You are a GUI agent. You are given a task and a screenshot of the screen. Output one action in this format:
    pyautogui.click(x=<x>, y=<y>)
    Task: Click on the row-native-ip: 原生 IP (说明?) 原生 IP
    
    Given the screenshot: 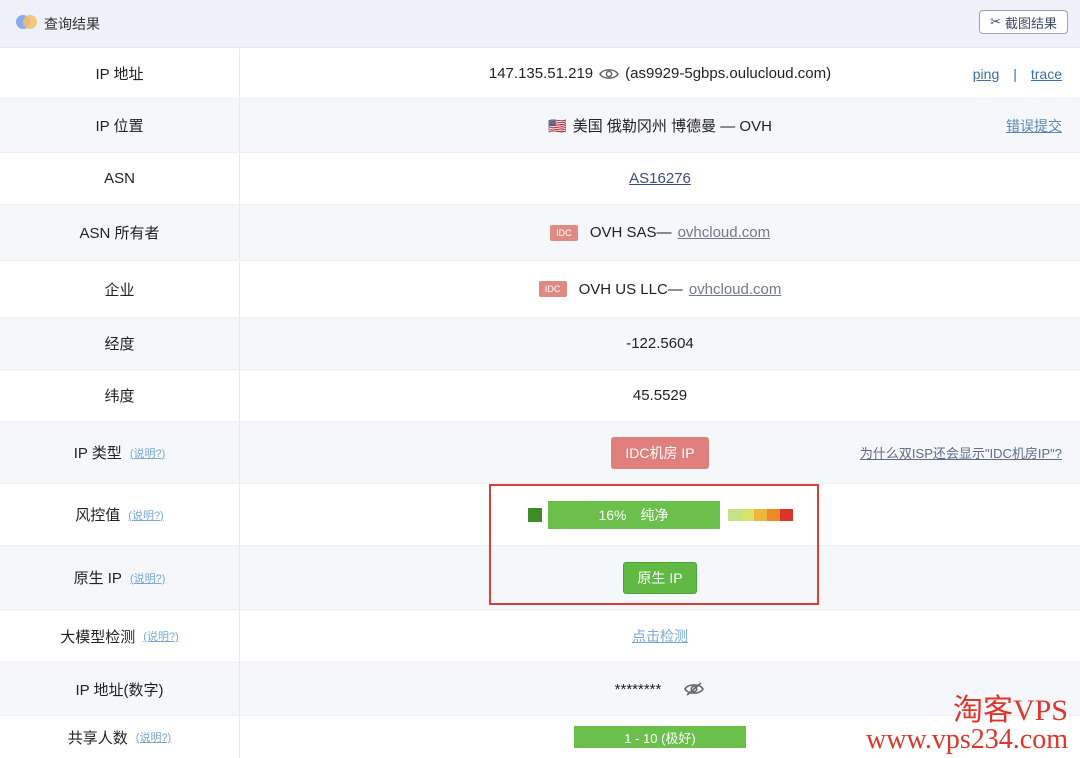 What is the action you would take?
    pyautogui.click(x=540, y=578)
    